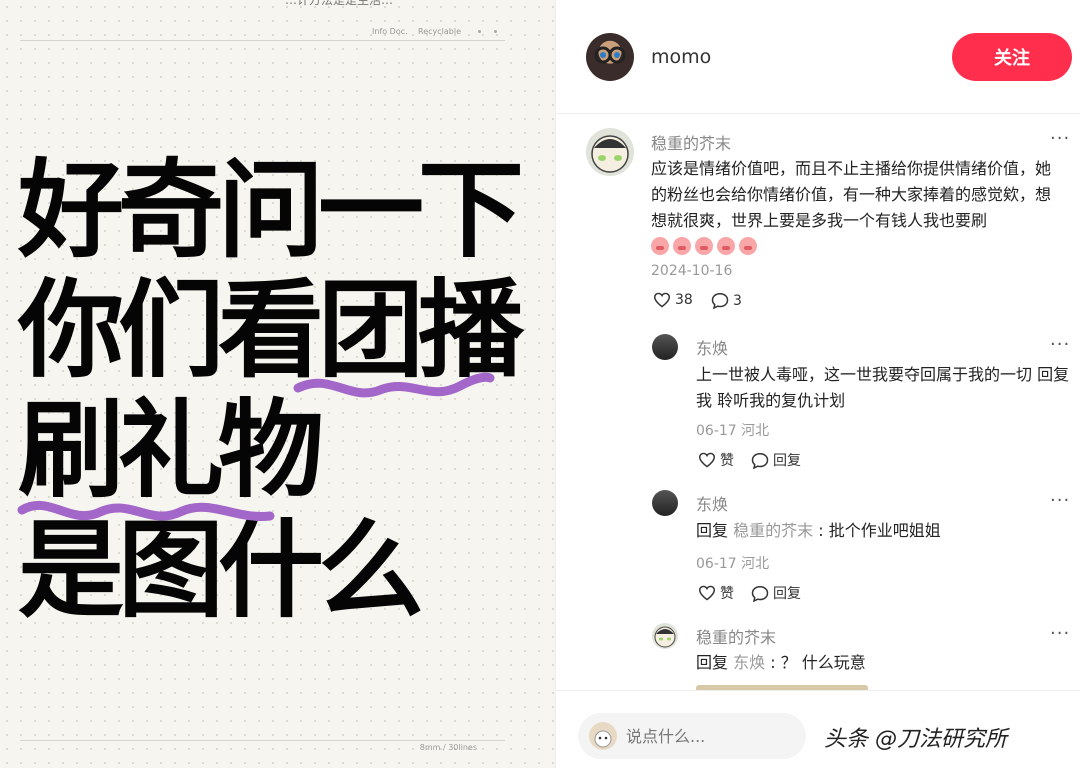 This screenshot has height=769, width=1080. What do you see at coordinates (818, 729) in the screenshot?
I see `comment-composer-bar: 头条 @刀法研究所` at bounding box center [818, 729].